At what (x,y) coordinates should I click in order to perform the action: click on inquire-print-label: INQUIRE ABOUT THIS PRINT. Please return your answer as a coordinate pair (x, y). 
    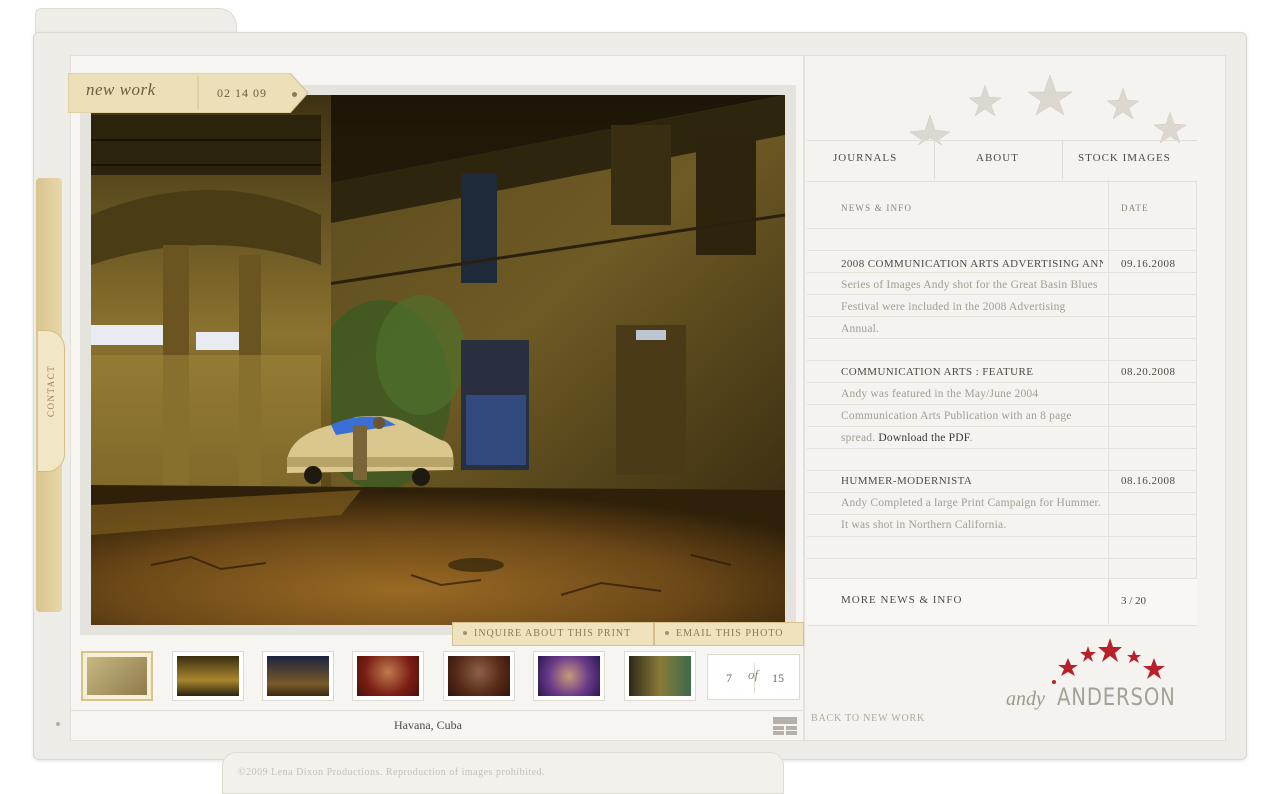
    Looking at the image, I should click on (553, 633).